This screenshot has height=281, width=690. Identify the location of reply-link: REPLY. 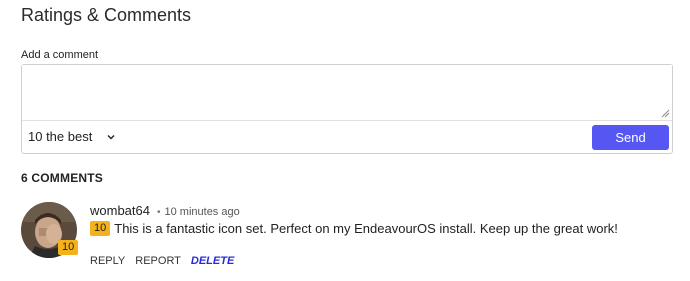
(107, 261).